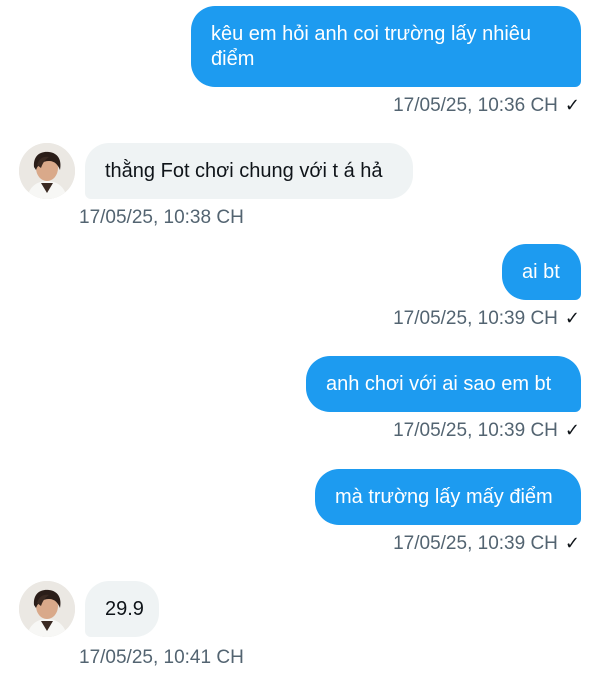 Image resolution: width=600 pixels, height=691 pixels. I want to click on message-bubble-incoming: 29.9, so click(122, 609).